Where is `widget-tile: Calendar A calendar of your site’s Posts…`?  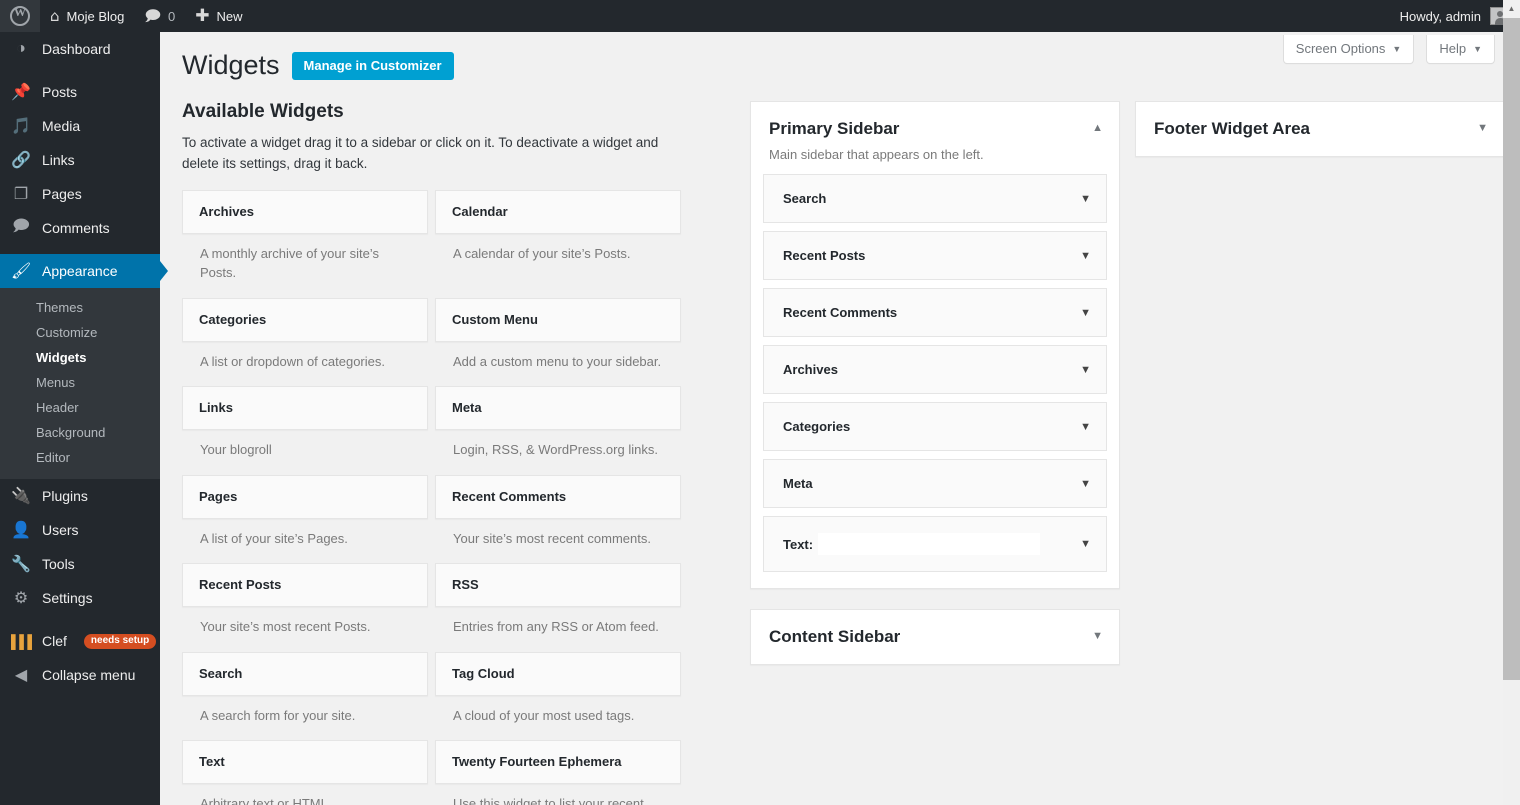 widget-tile: Calendar A calendar of your site’s Posts… is located at coordinates (558, 241).